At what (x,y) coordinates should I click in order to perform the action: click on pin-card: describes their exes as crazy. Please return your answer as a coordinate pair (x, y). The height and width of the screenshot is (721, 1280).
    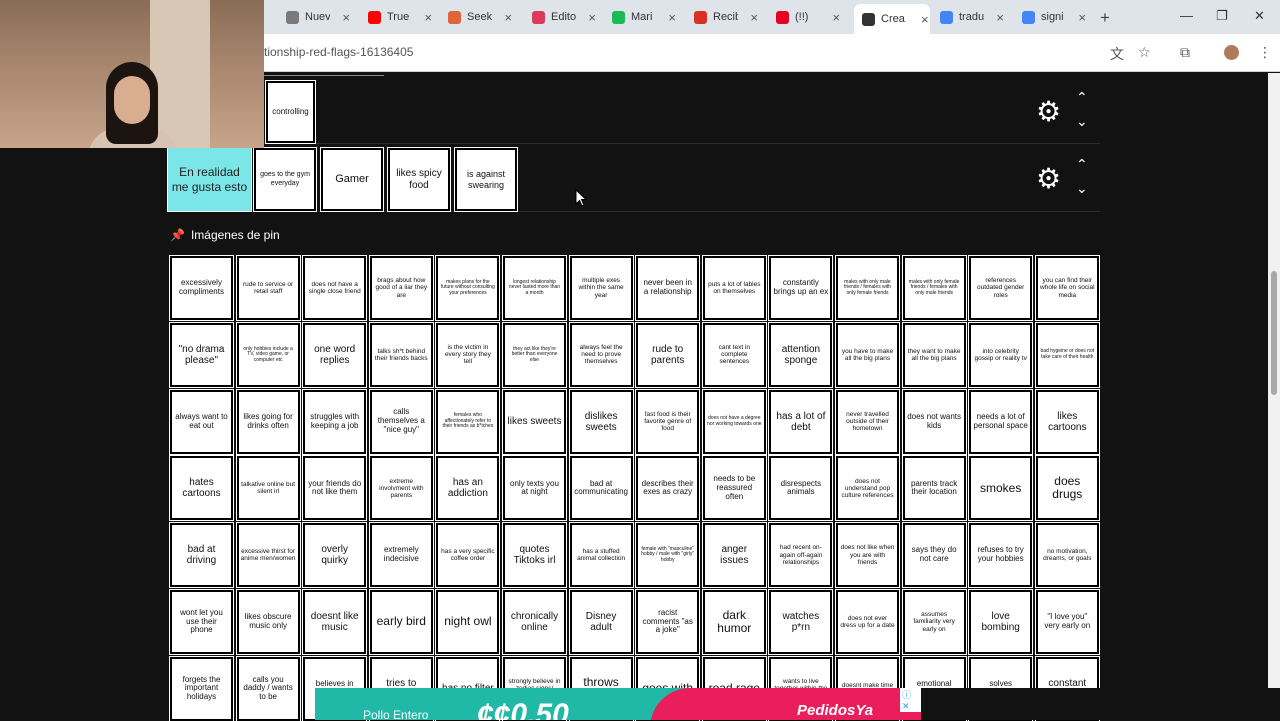
    Looking at the image, I should click on (668, 488).